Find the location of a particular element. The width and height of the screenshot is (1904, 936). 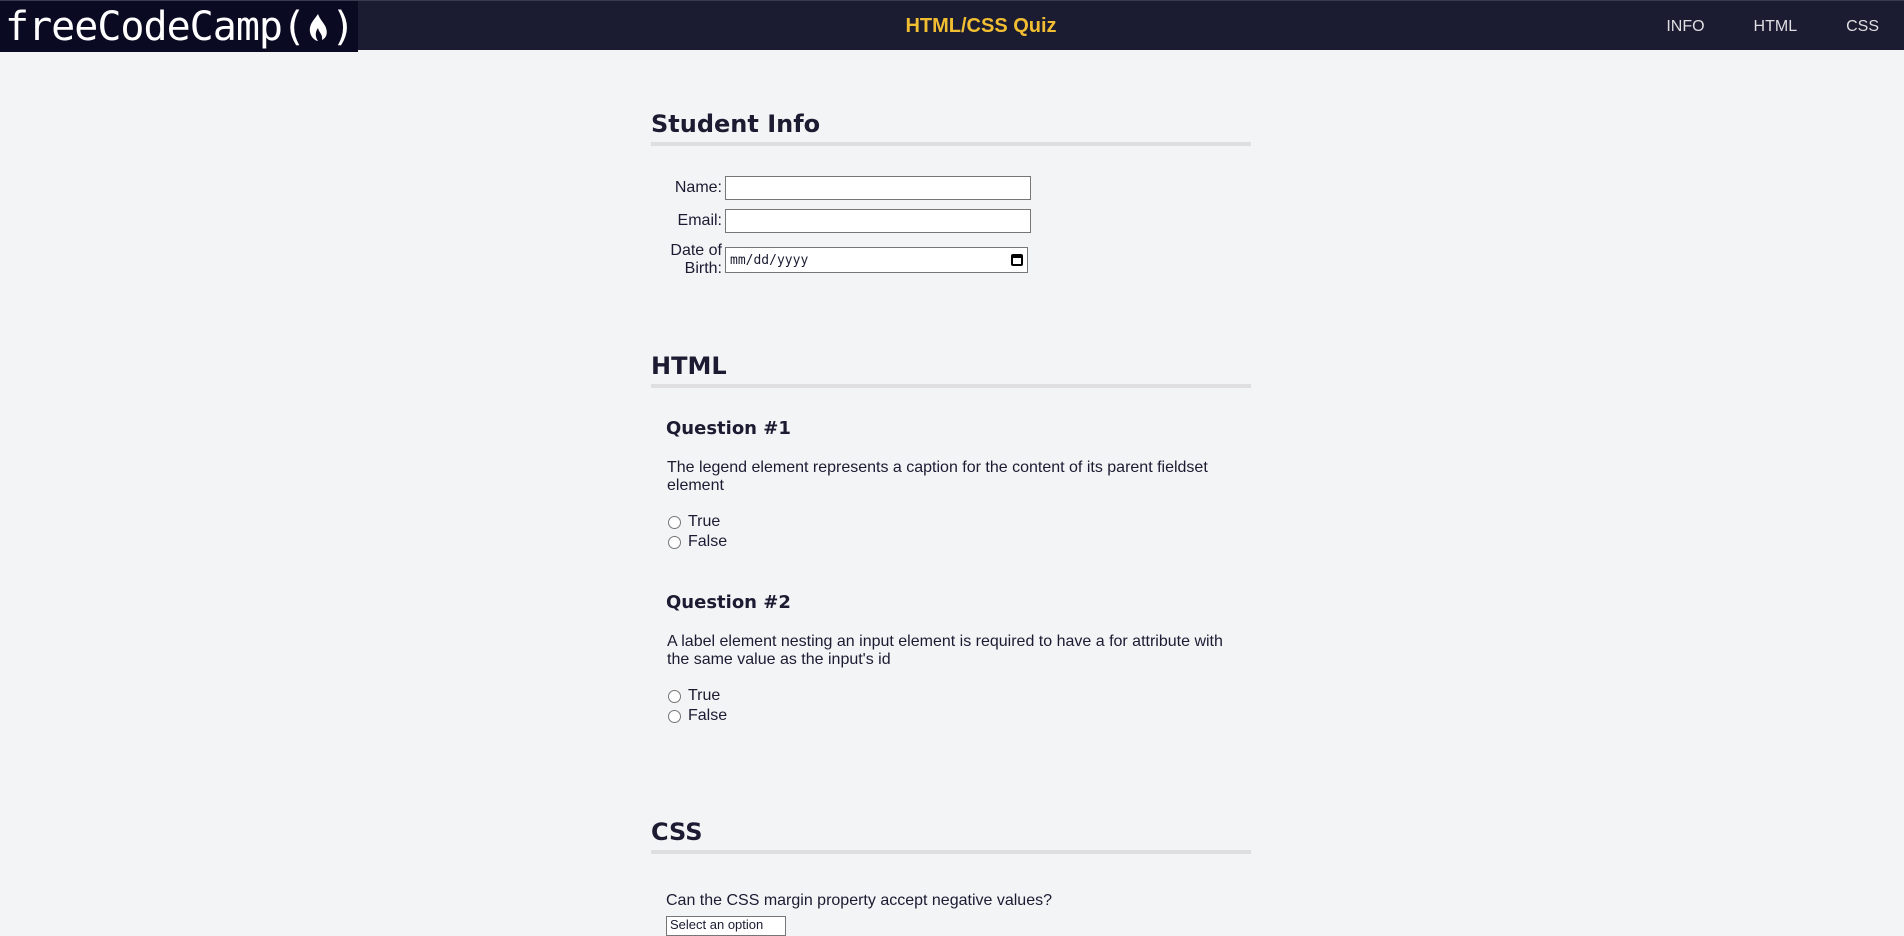

fcc-flame-icon is located at coordinates (318, 27).